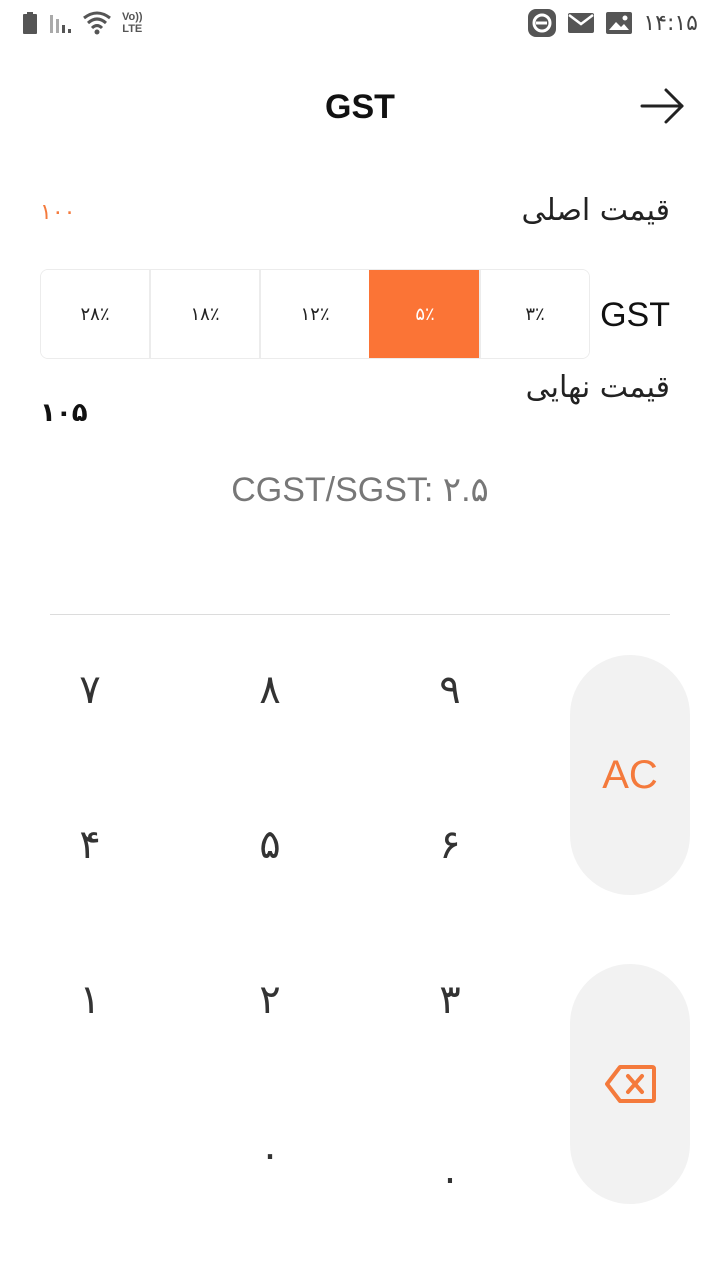 The image size is (720, 1280). What do you see at coordinates (132, 29) in the screenshot?
I see `volte-bottom: LTE` at bounding box center [132, 29].